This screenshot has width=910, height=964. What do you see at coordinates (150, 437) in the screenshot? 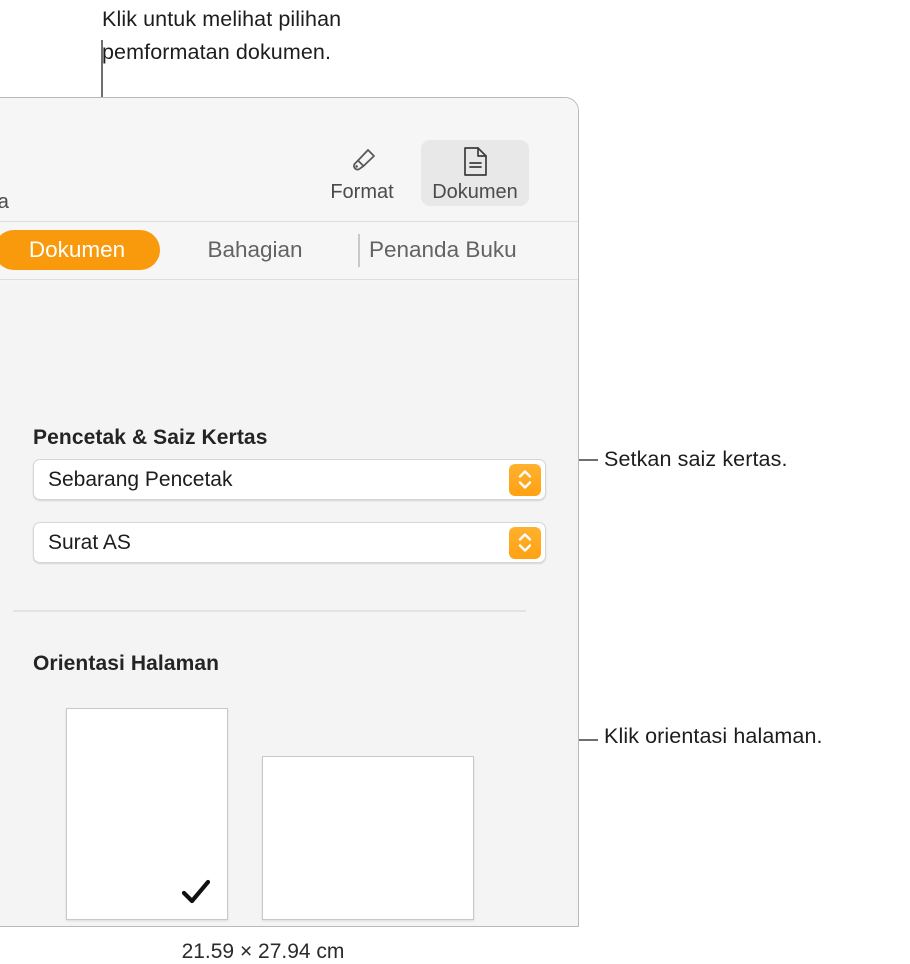
I see `section-title-printer-paper: Pencetak & Saiz Kertas` at bounding box center [150, 437].